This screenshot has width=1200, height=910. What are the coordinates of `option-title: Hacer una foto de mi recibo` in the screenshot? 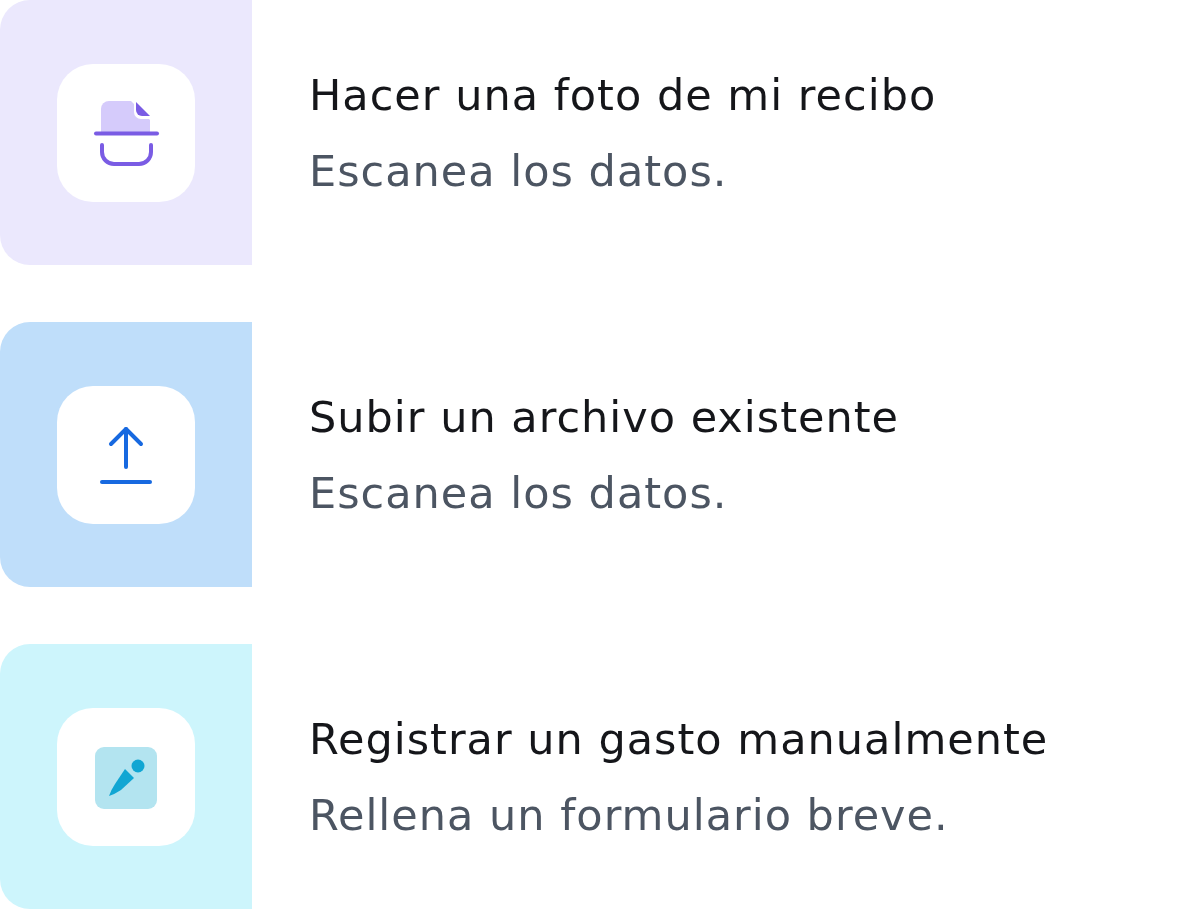 It's located at (623, 94).